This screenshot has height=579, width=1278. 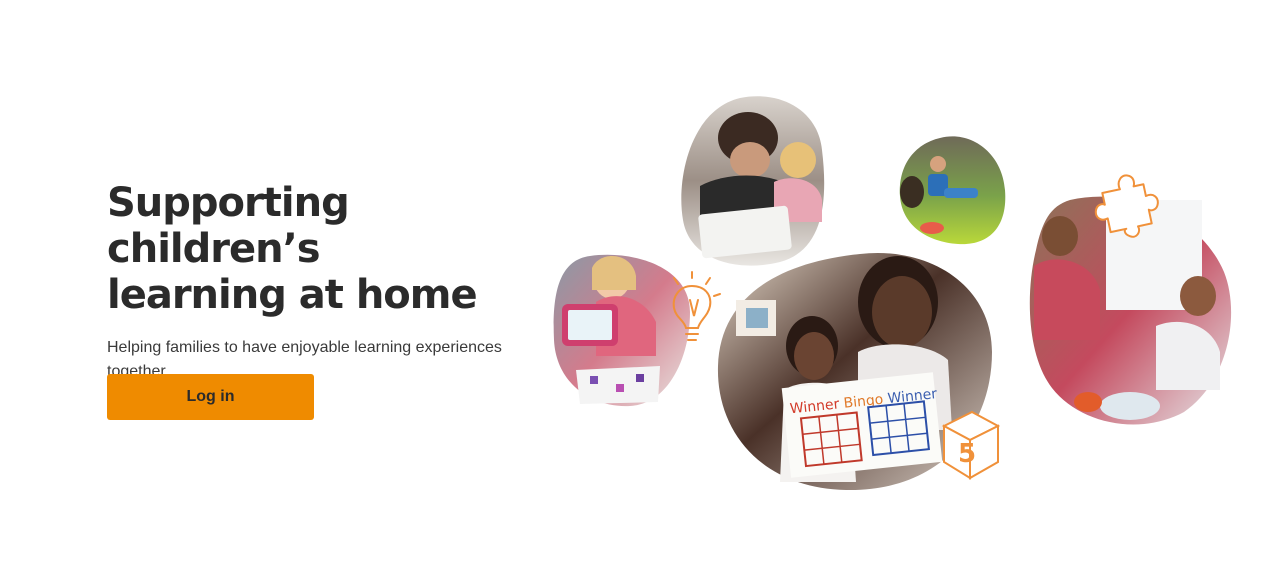 I want to click on photo-child-on-grass, so click(x=952, y=190).